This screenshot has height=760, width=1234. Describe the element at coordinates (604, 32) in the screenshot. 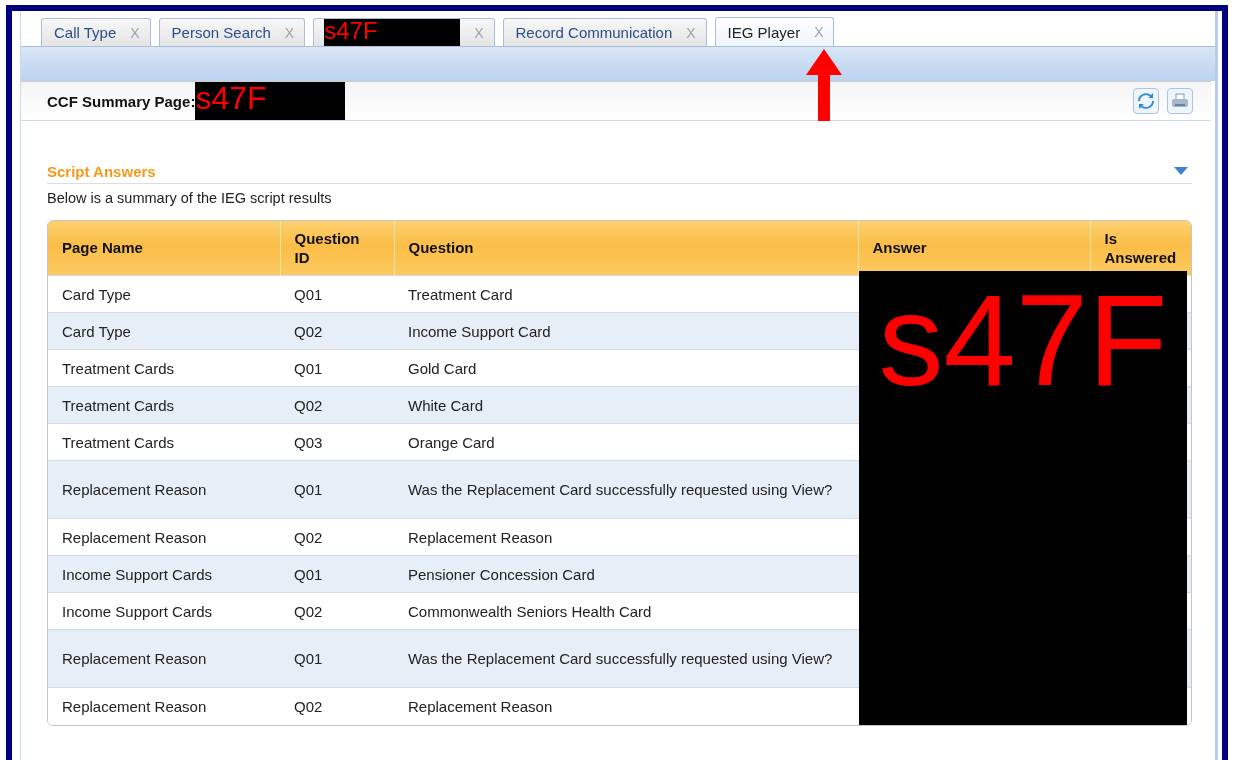

I see `tab: Record Communication X` at that location.